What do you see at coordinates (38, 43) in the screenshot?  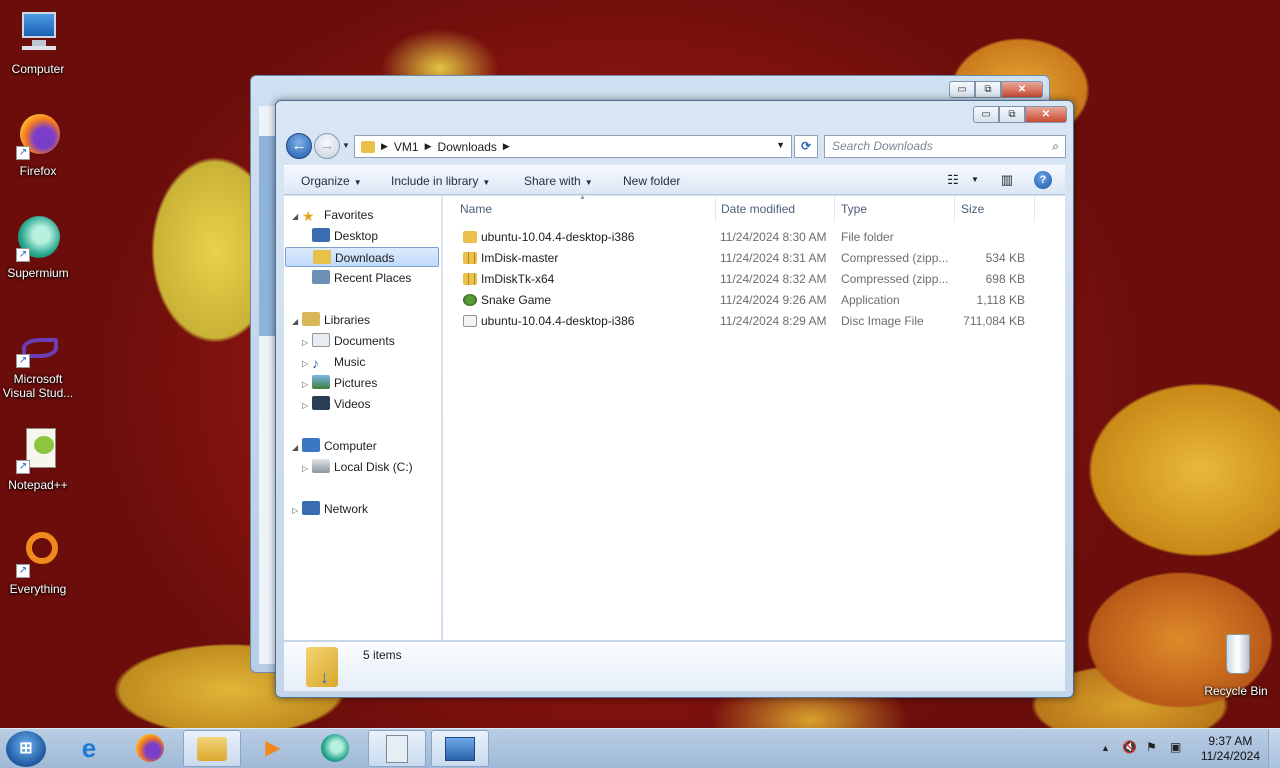 I see `desktop-icon-computer: Computer` at bounding box center [38, 43].